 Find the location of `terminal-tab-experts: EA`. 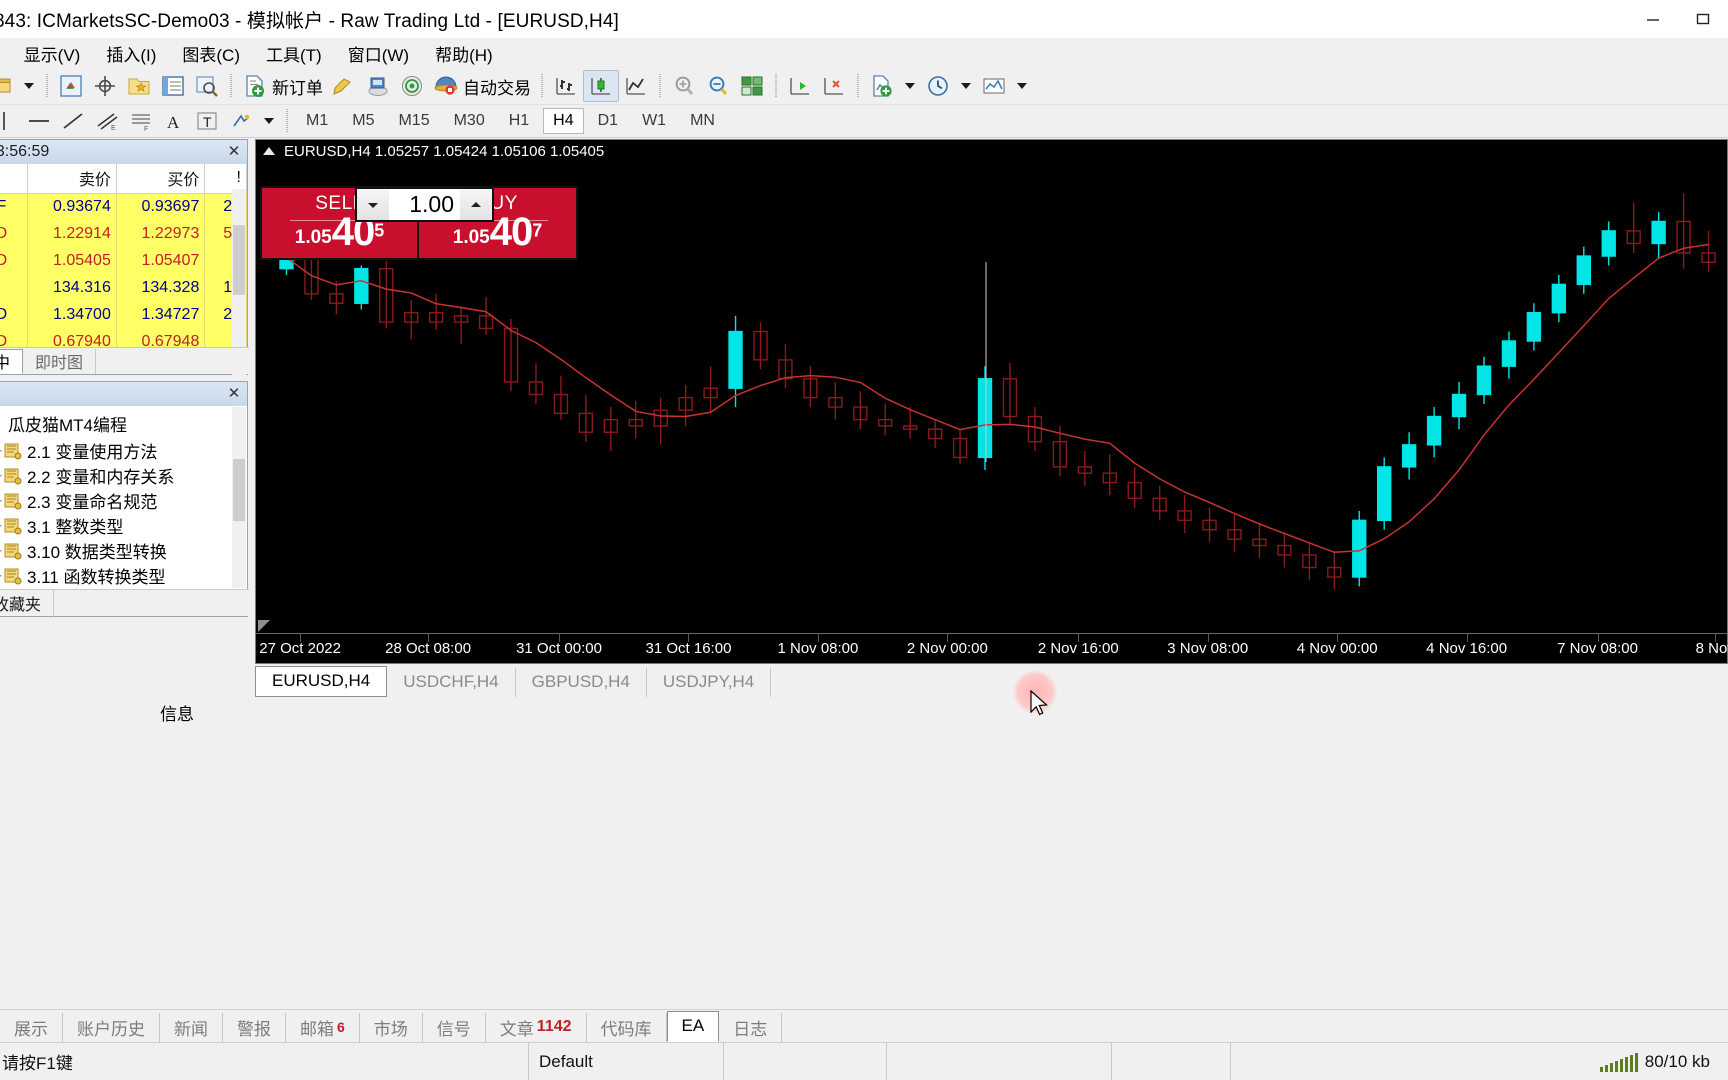

terminal-tab-experts: EA is located at coordinates (693, 1026).